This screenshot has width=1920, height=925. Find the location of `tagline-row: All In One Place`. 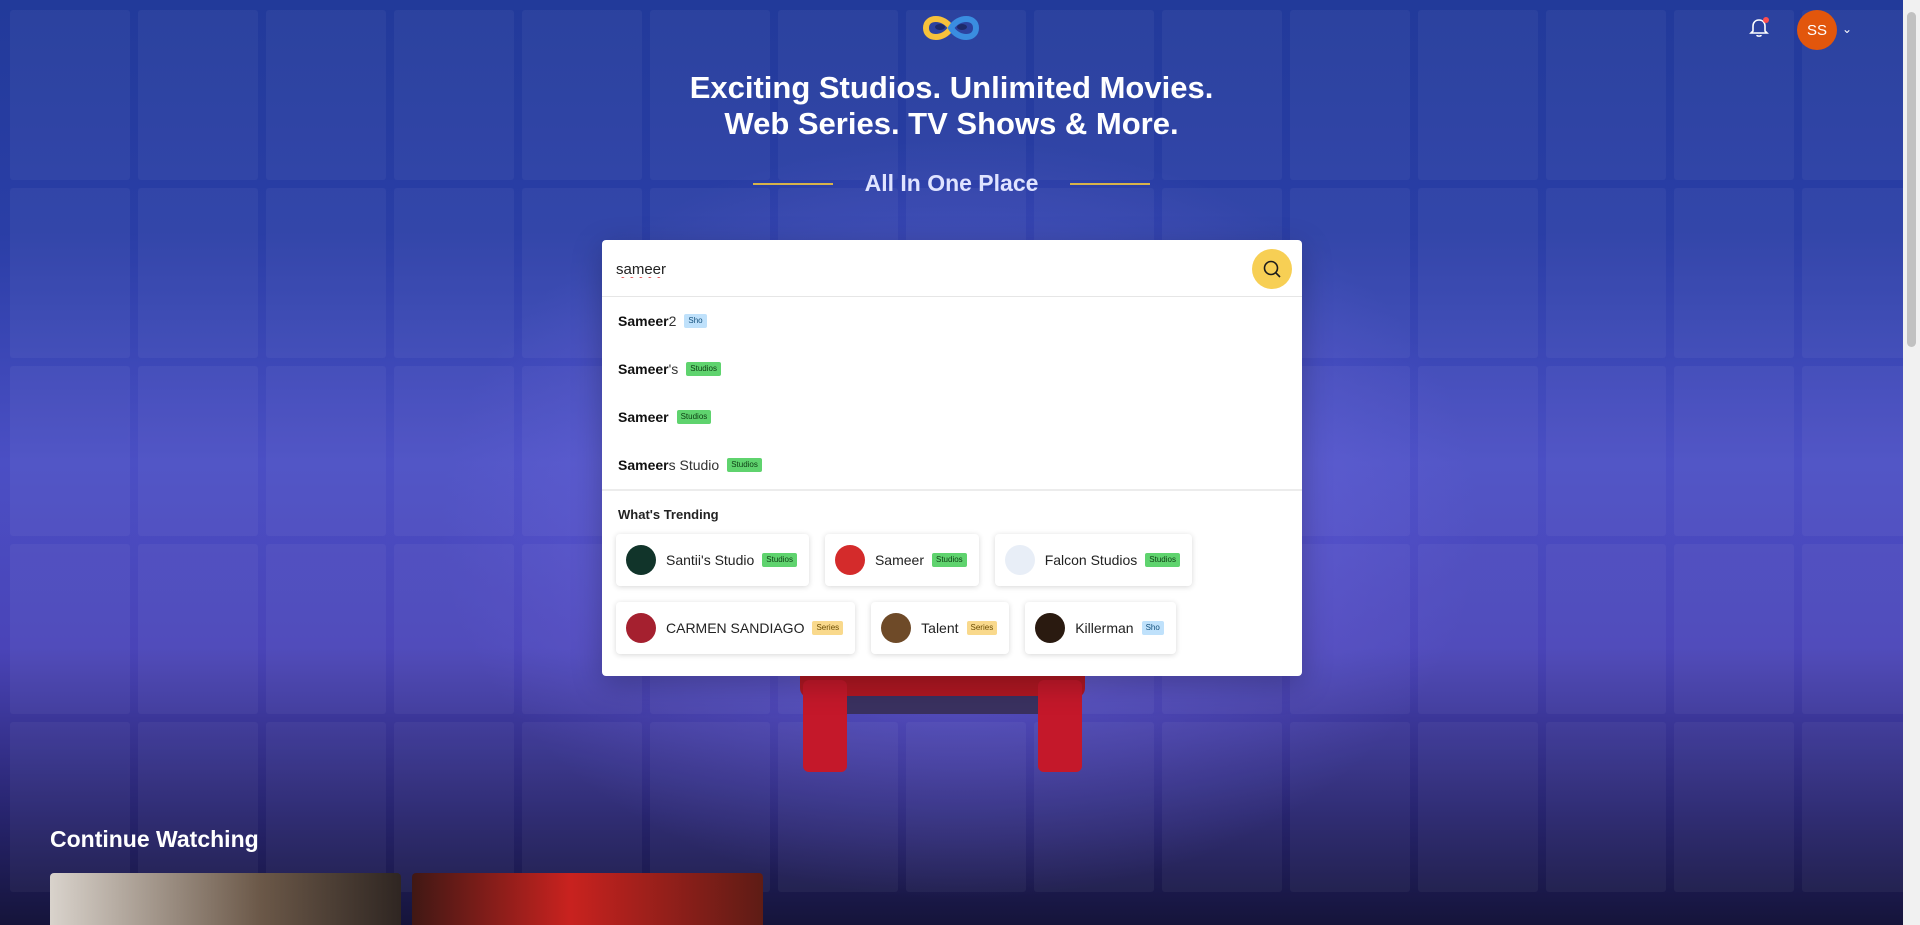

tagline-row: All In One Place is located at coordinates (951, 183).